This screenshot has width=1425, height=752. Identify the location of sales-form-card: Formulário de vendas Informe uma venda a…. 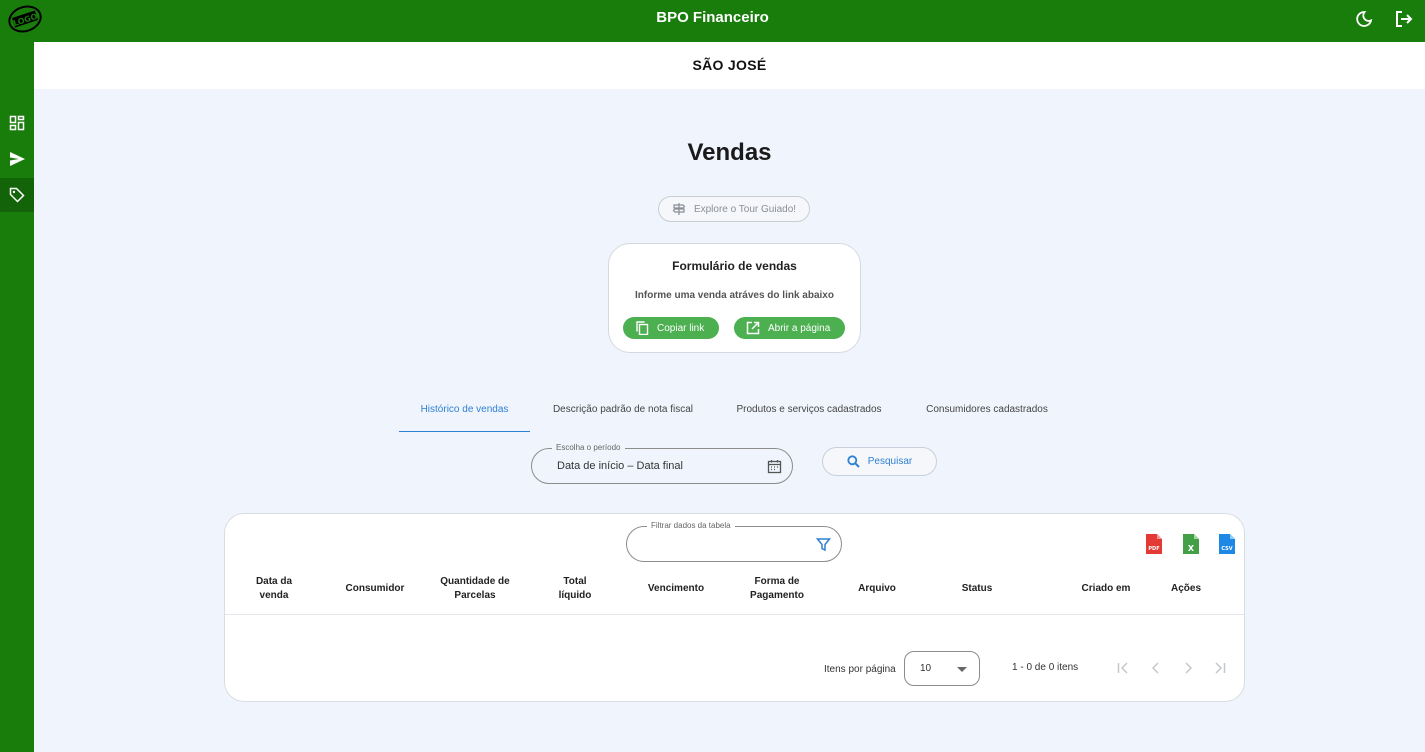
(734, 298).